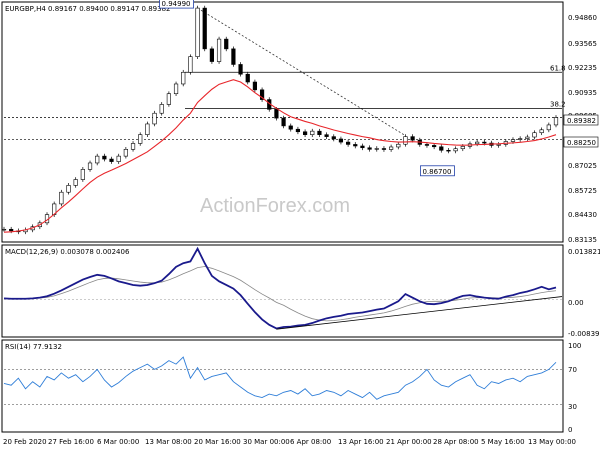 This screenshot has height=450, width=600. I want to click on x-tick: 6 Mar 00:00, so click(118, 442).